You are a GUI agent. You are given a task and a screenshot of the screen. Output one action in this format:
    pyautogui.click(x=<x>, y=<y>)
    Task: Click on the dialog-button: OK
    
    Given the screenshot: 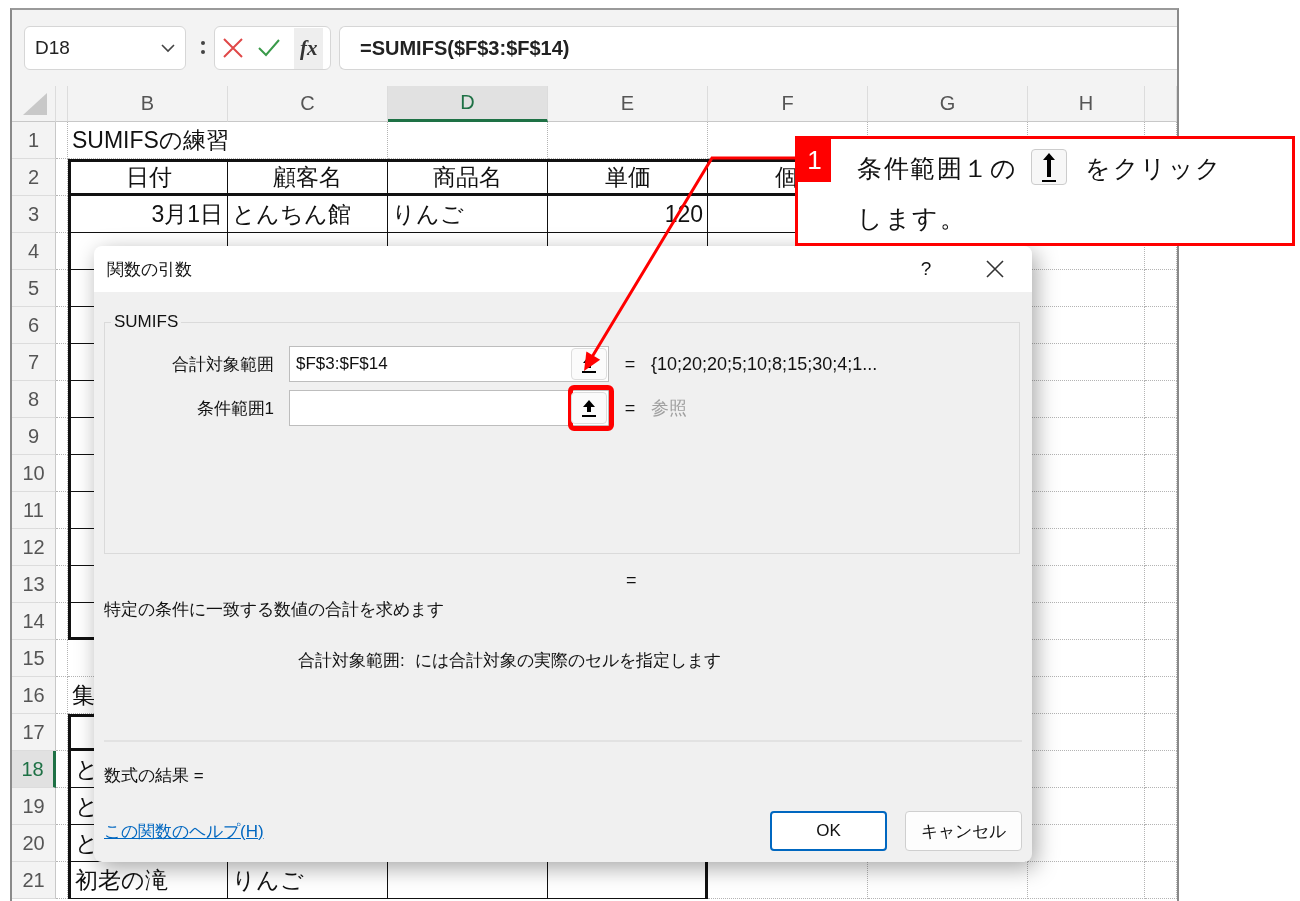 What is the action you would take?
    pyautogui.click(x=828, y=831)
    